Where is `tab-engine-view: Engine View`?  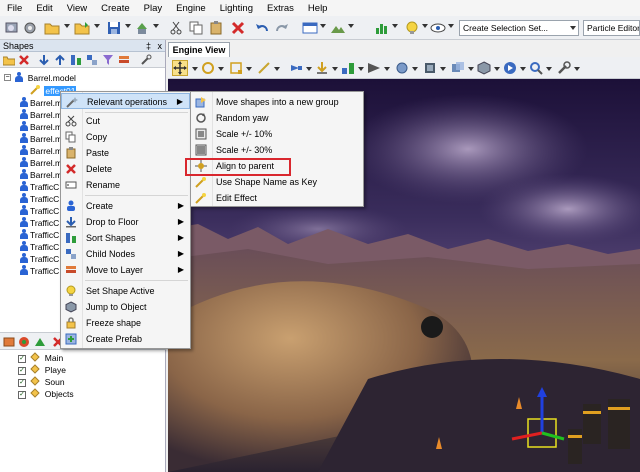 tab-engine-view: Engine View is located at coordinates (199, 49).